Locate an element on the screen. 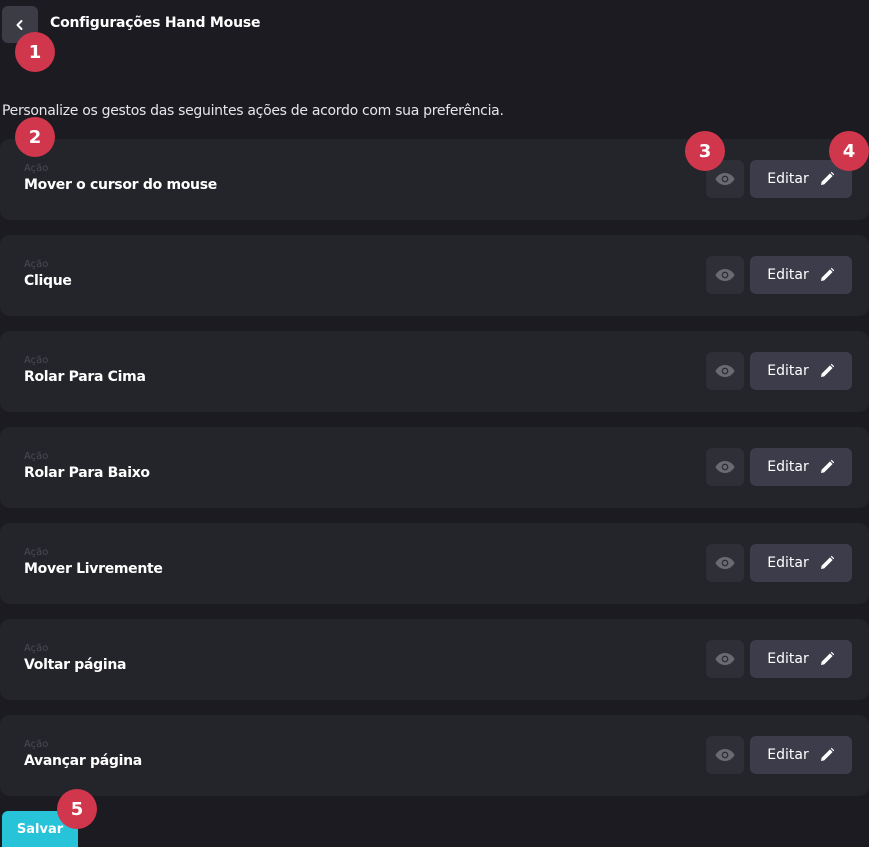  chevron-left-icon is located at coordinates (19, 24).